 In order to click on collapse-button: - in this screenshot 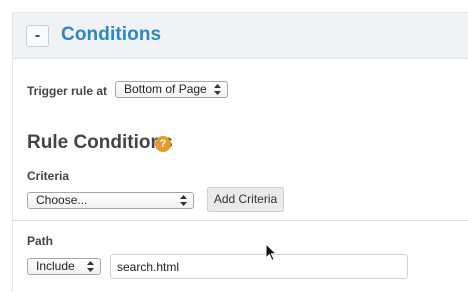, I will do `click(37, 36)`.